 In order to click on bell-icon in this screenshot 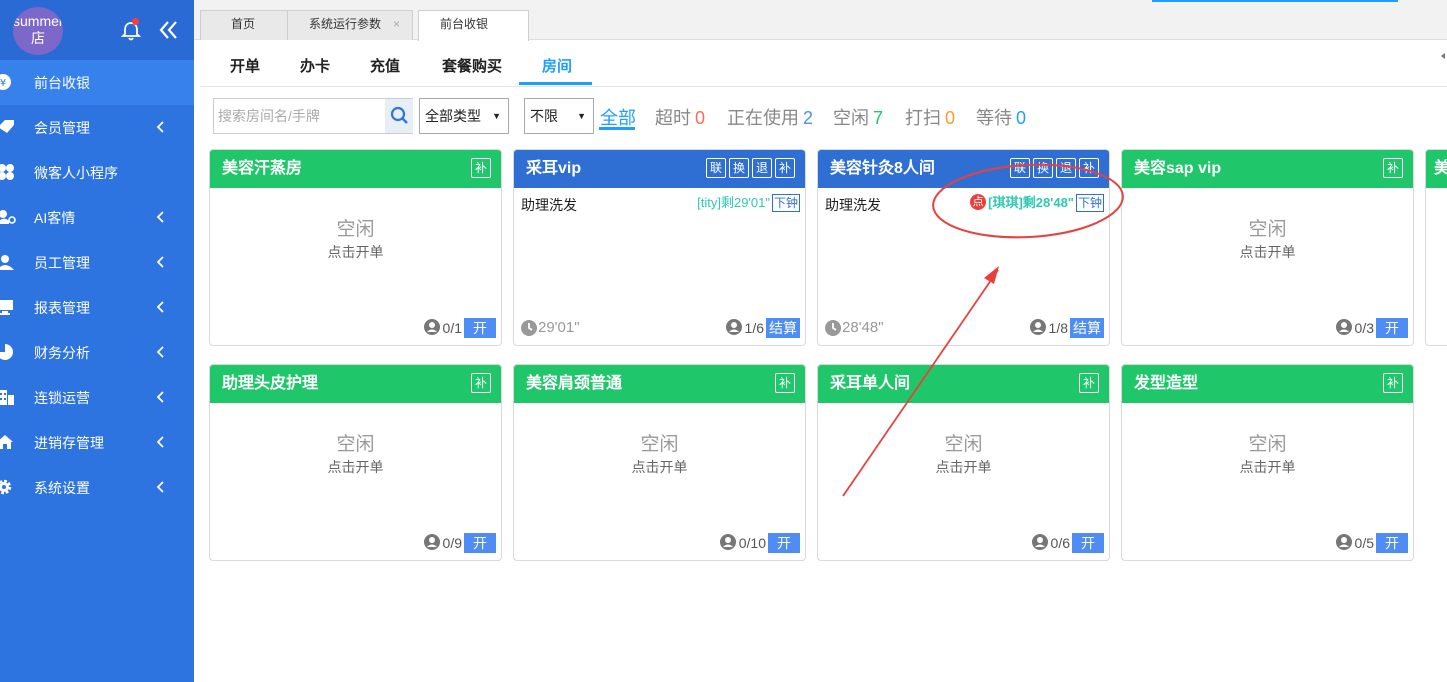, I will do `click(131, 31)`.